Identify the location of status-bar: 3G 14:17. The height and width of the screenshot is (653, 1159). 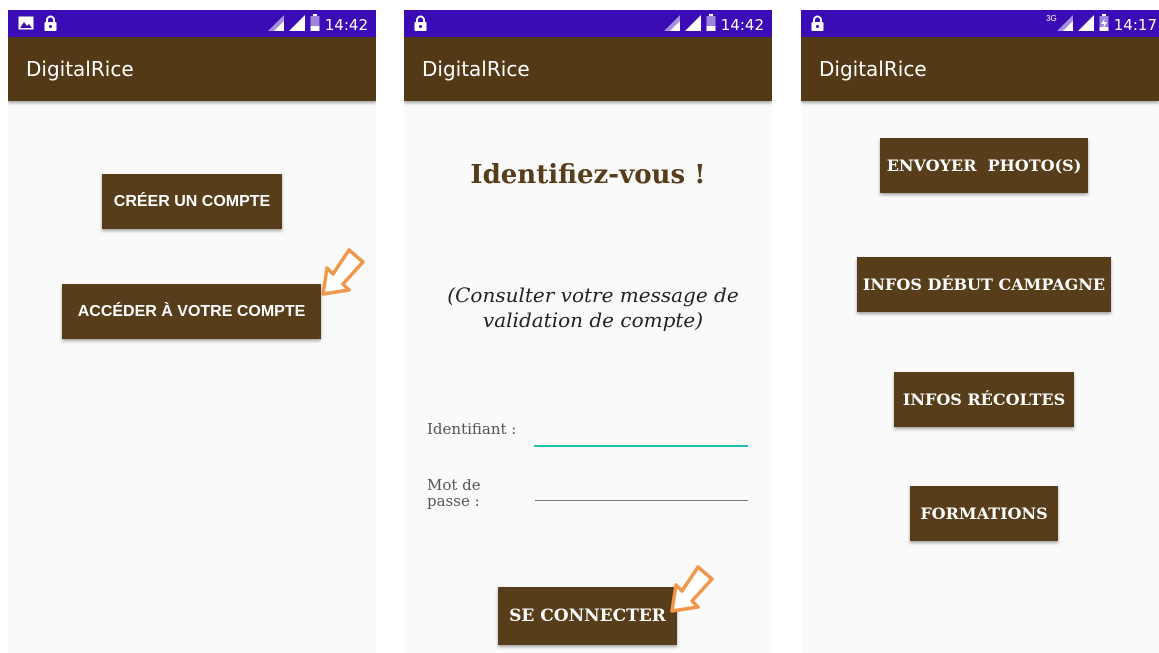
(980, 23).